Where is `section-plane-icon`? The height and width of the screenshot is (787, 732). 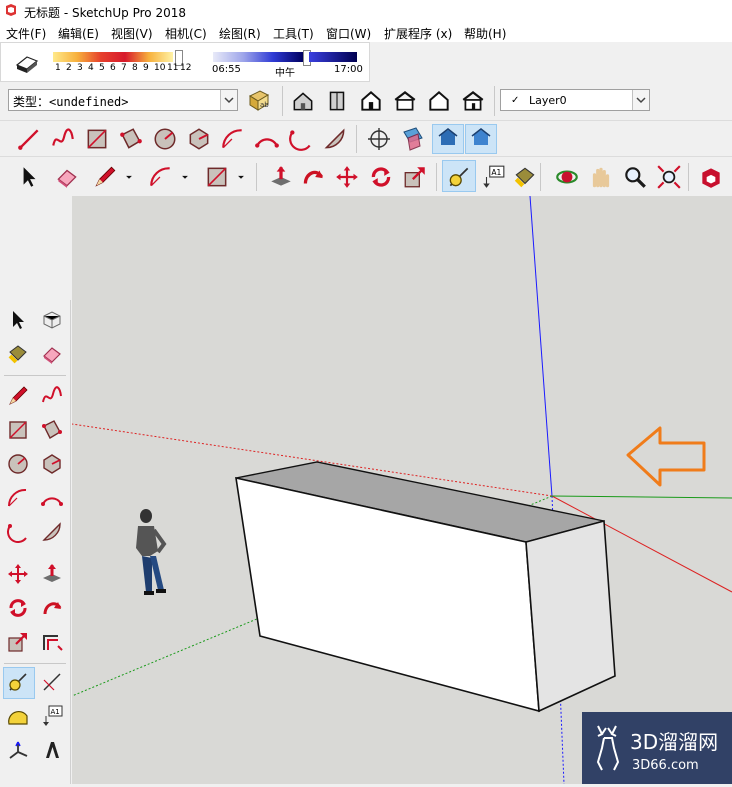 section-plane-icon is located at coordinates (413, 139).